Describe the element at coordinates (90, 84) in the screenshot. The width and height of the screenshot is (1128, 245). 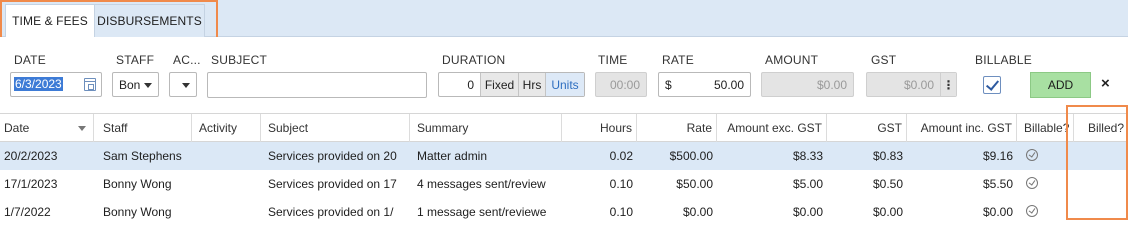
I see `calendar-icon` at that location.